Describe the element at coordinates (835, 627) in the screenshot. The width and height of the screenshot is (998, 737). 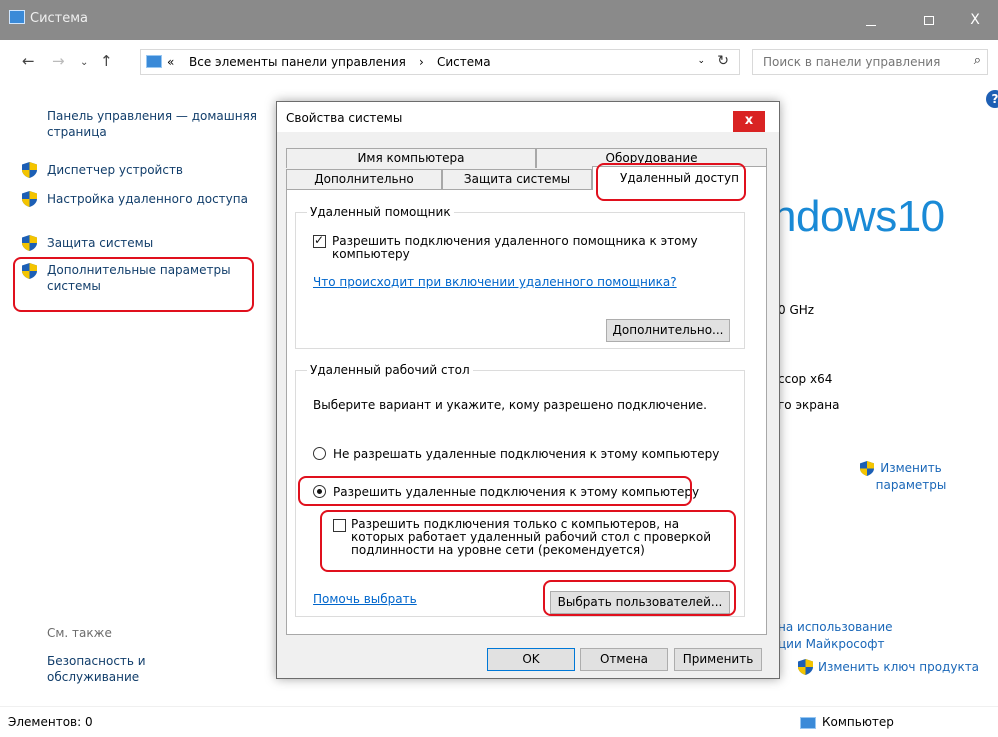
I see `license-line-1: на использование` at that location.